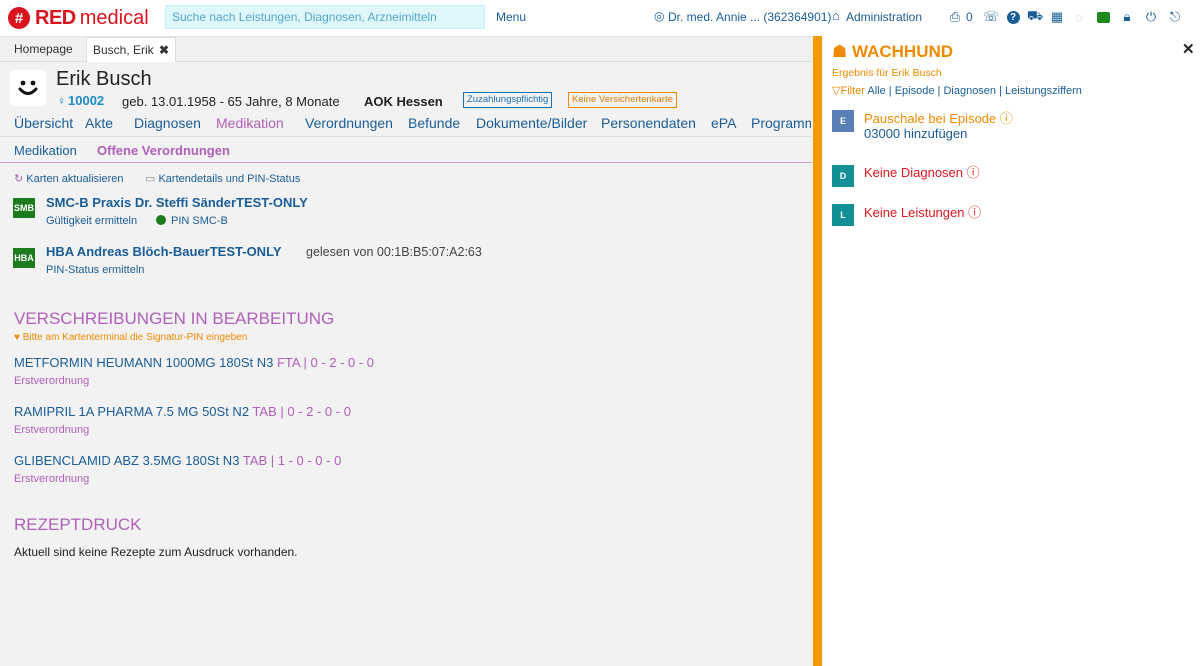 The width and height of the screenshot is (1200, 666). I want to click on logo-mark-icon: #, so click(19, 18).